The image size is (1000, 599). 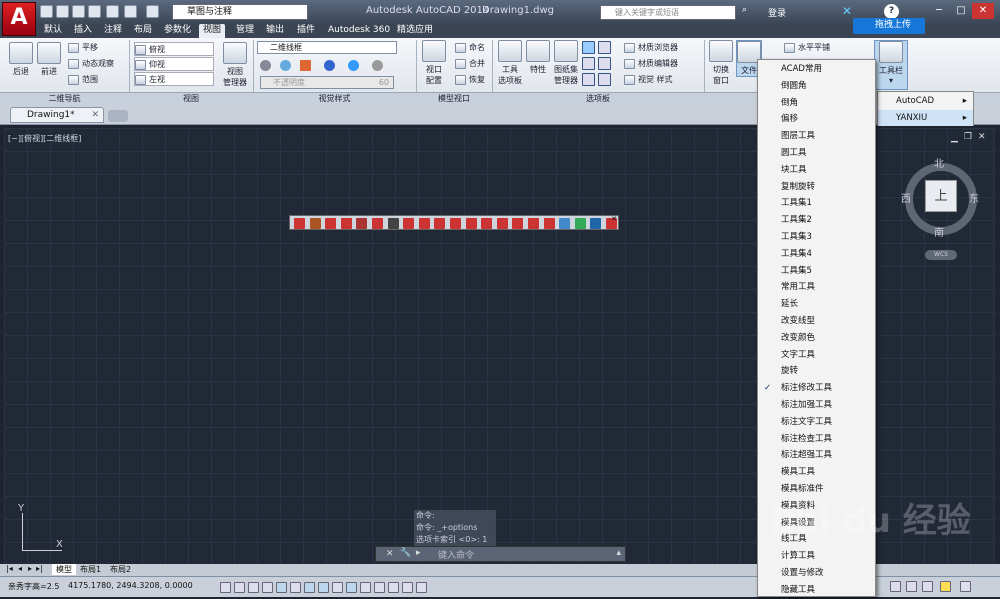 I want to click on menu-item: 计算工具, so click(x=816, y=556).